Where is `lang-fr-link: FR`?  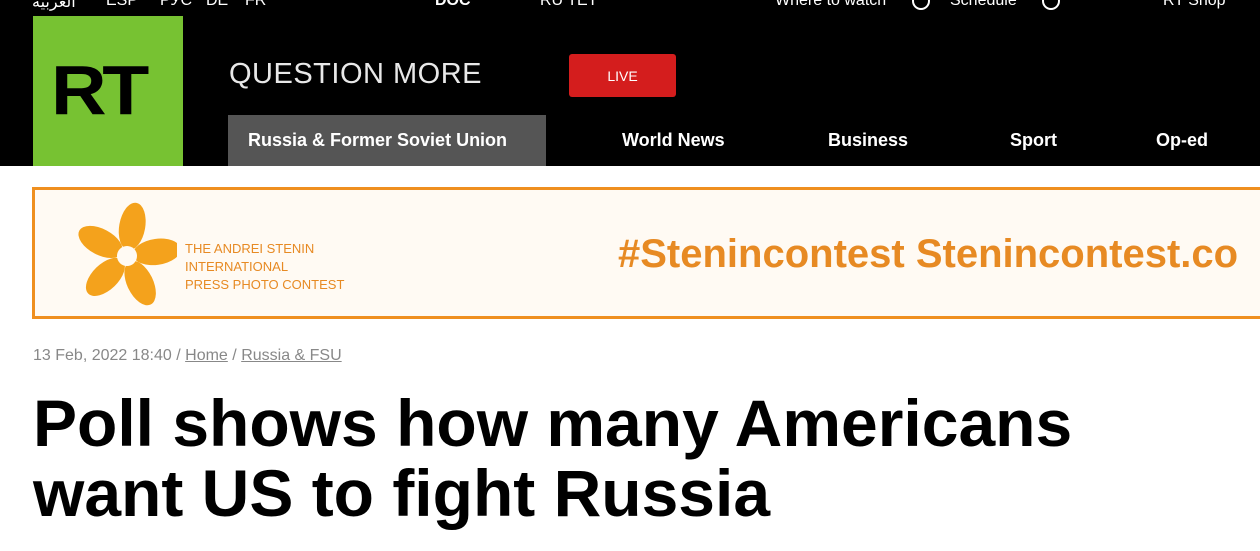
lang-fr-link: FR is located at coordinates (255, 5).